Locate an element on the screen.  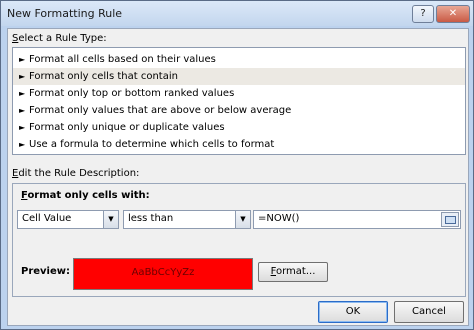
dialog-title: New Formatting Rule is located at coordinates (65, 13).